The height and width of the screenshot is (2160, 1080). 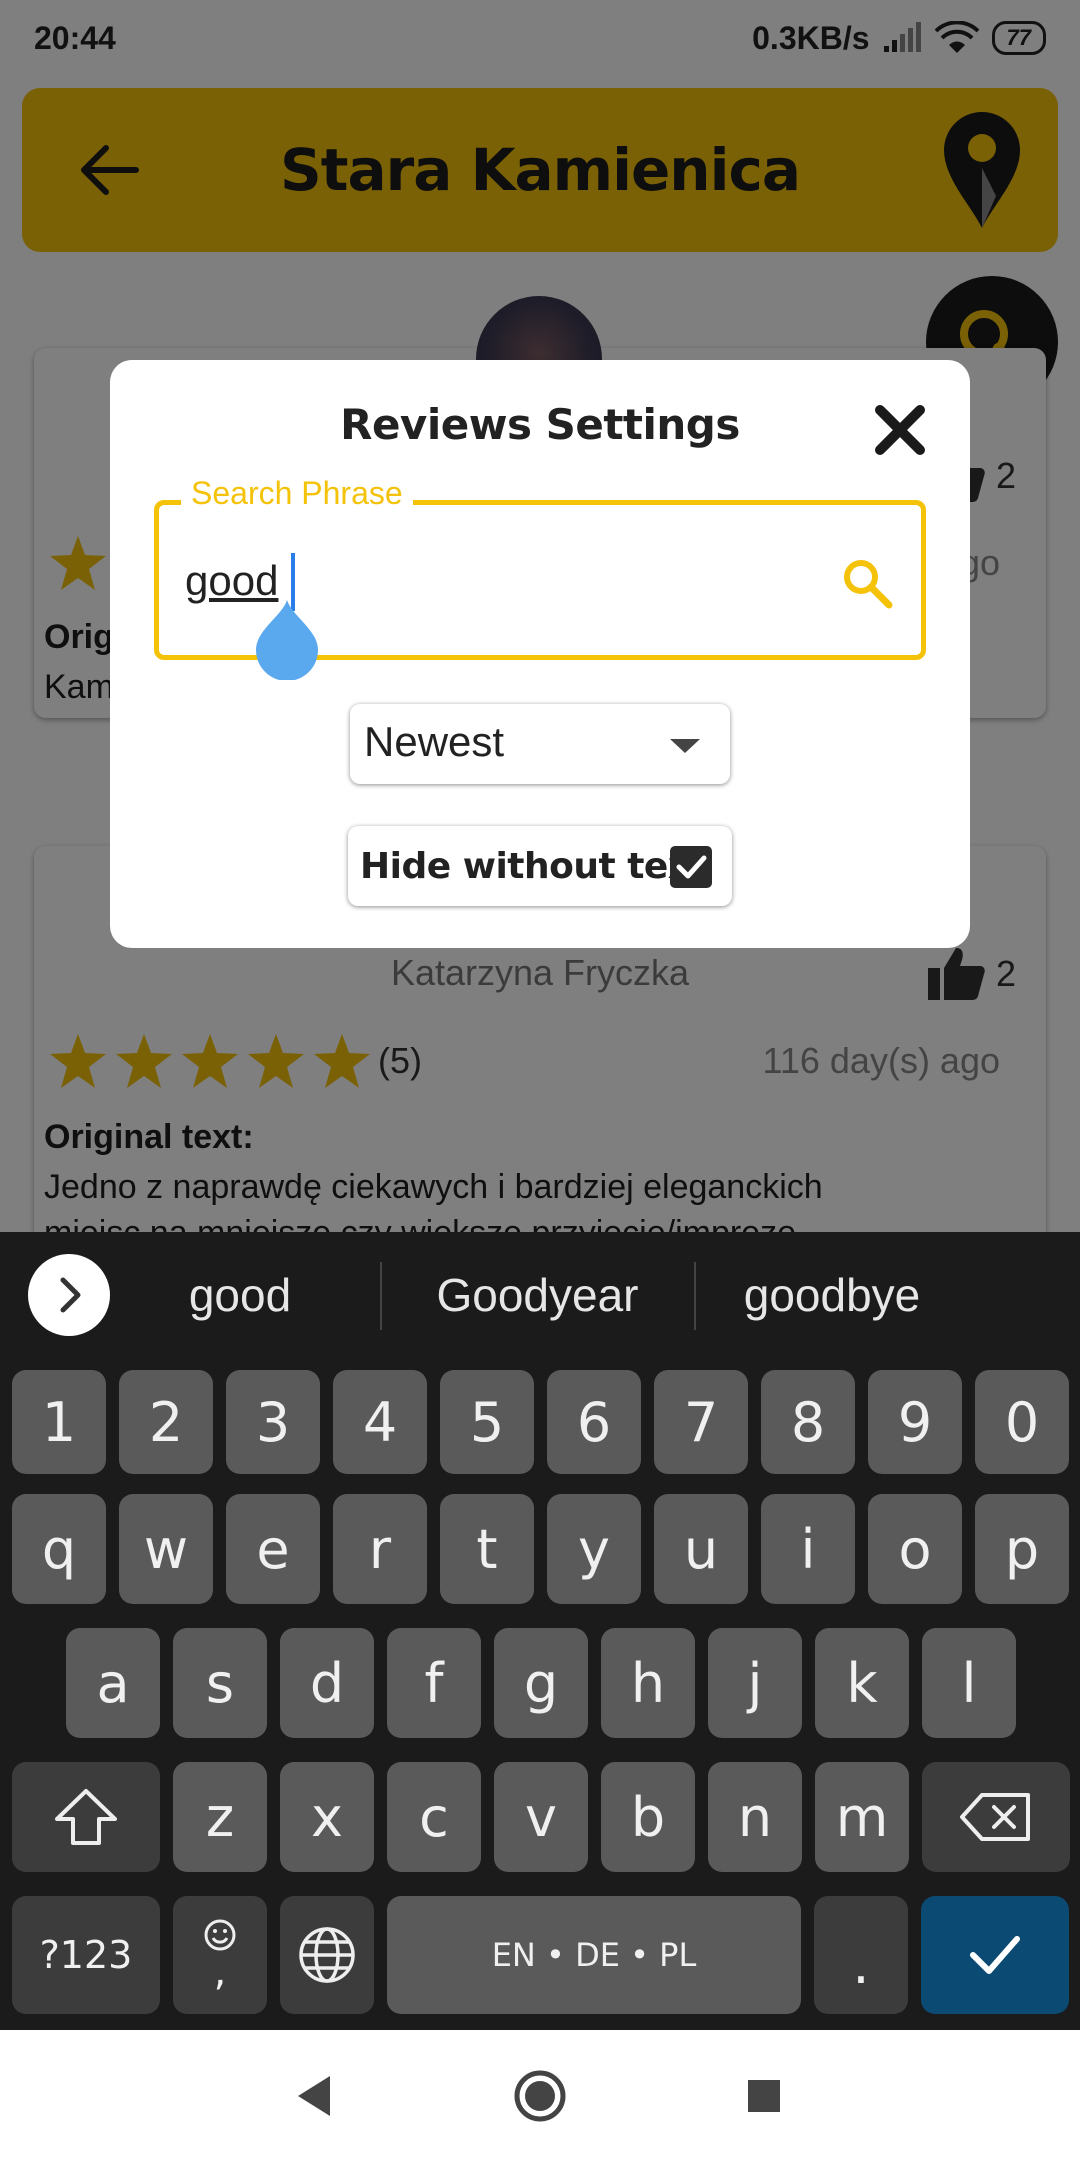 What do you see at coordinates (220, 1683) in the screenshot?
I see `key-s: s` at bounding box center [220, 1683].